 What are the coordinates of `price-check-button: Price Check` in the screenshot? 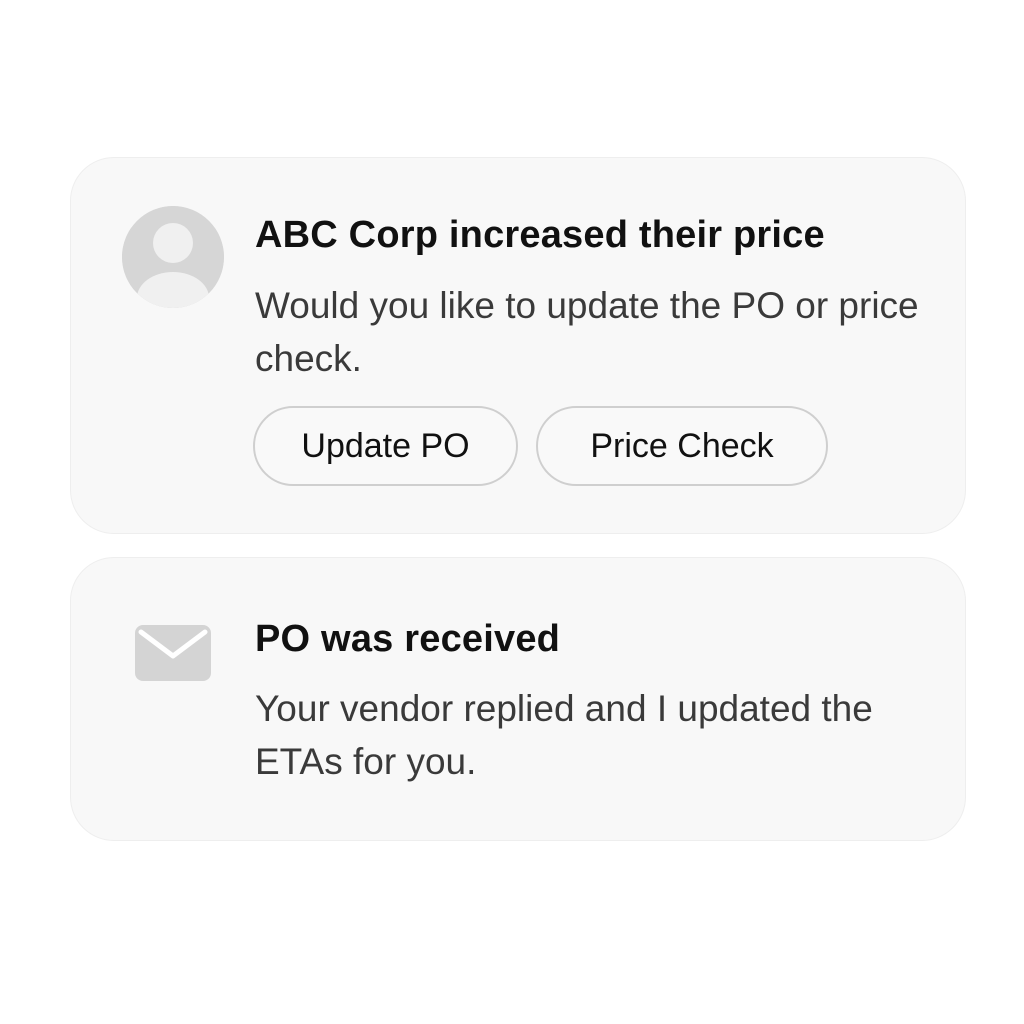 It's located at (682, 446).